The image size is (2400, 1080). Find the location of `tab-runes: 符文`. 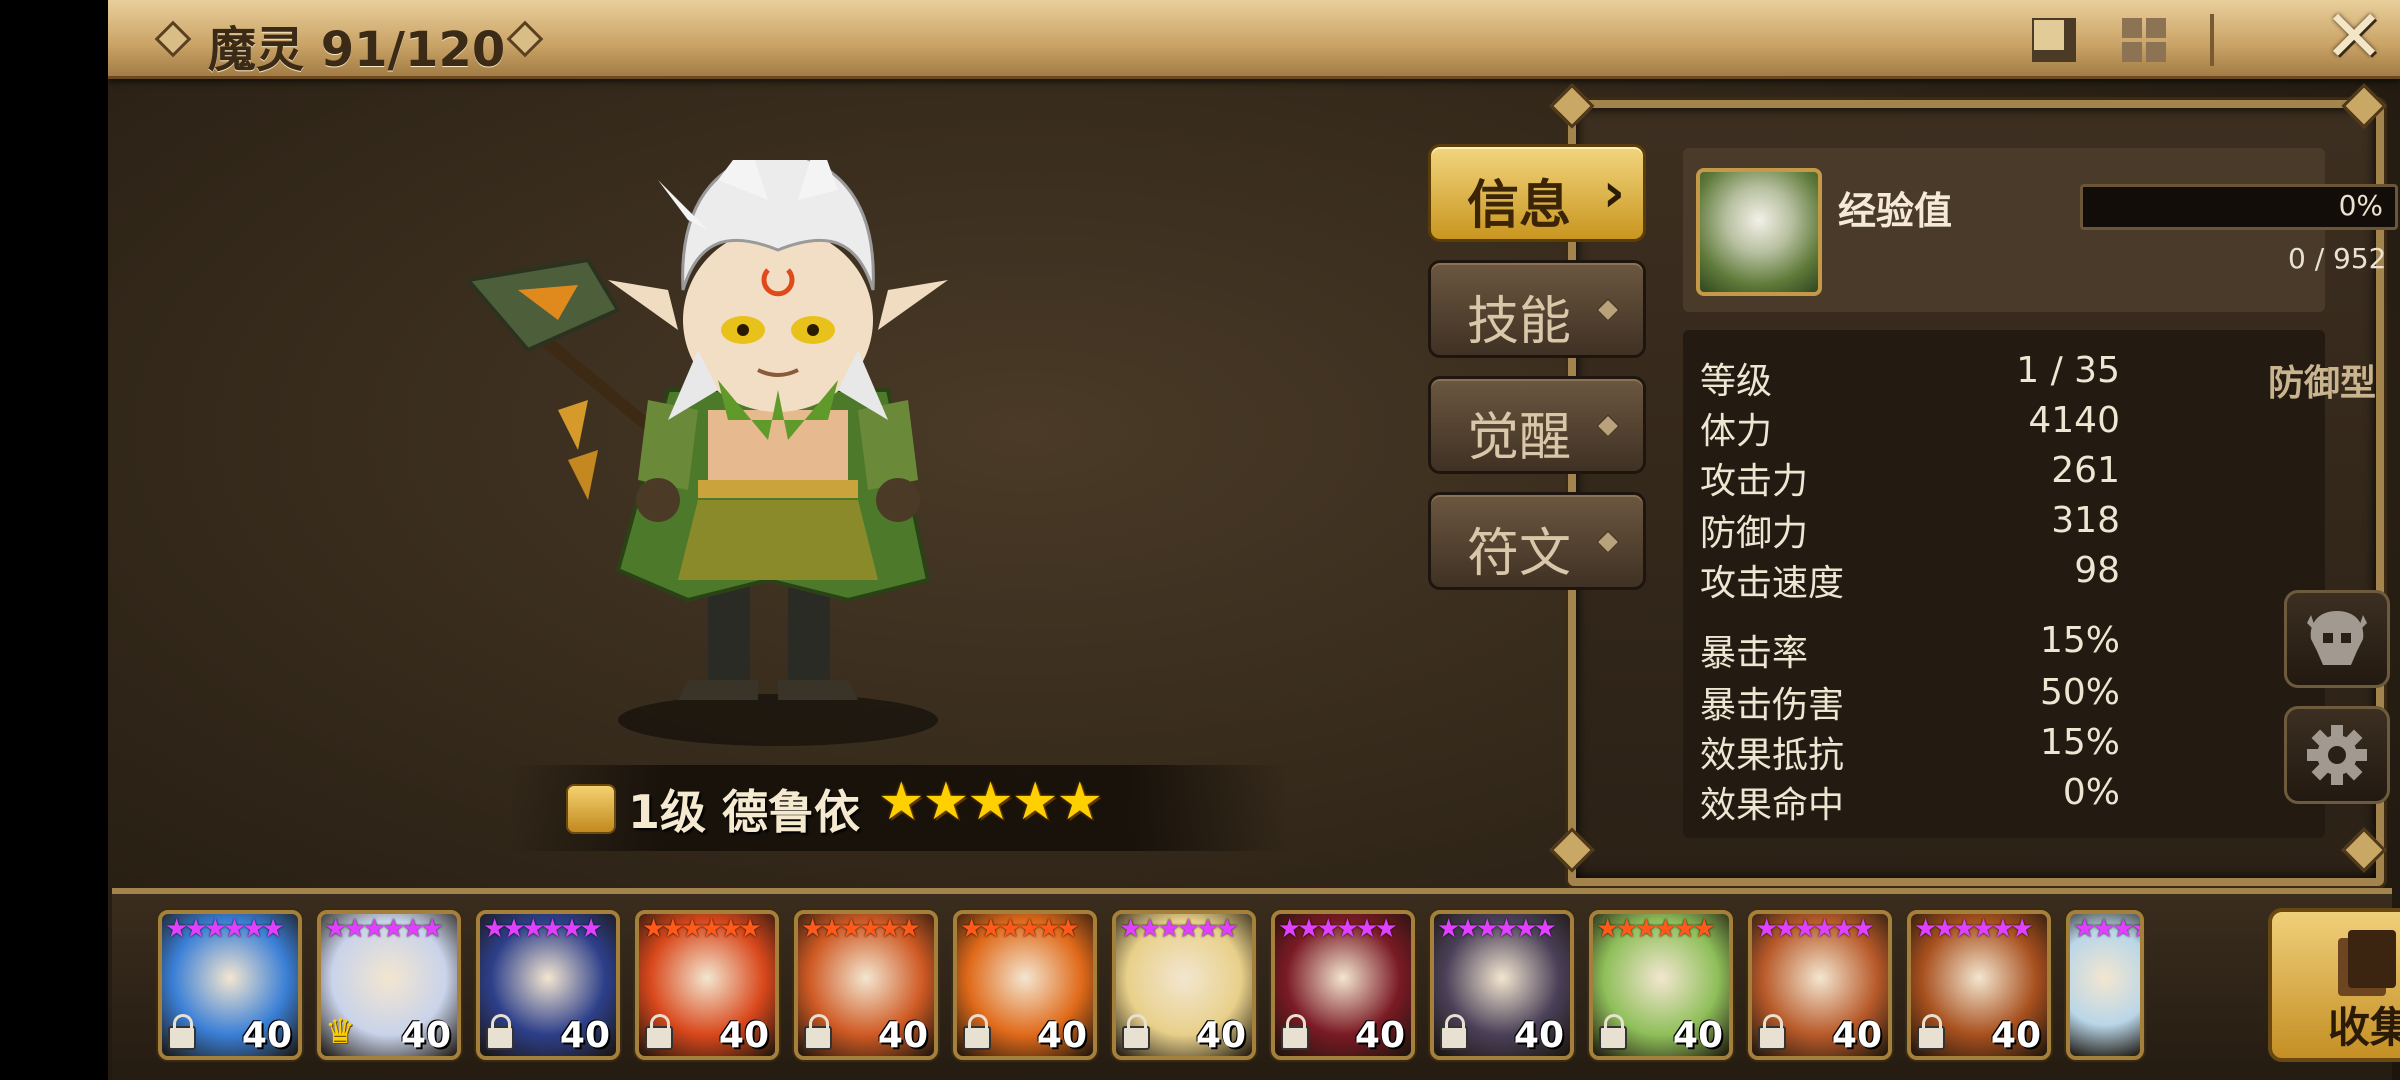

tab-runes: 符文 is located at coordinates (1537, 541).